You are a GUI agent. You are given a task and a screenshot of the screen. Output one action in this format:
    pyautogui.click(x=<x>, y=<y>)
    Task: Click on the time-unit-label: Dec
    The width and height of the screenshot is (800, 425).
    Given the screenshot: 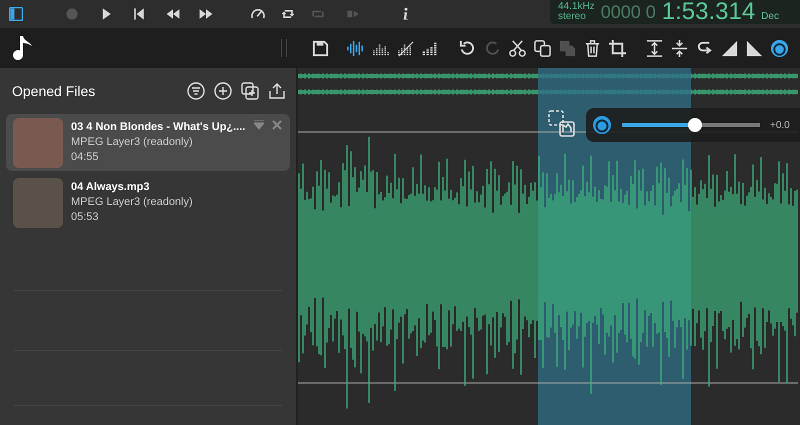 What is the action you would take?
    pyautogui.click(x=770, y=17)
    